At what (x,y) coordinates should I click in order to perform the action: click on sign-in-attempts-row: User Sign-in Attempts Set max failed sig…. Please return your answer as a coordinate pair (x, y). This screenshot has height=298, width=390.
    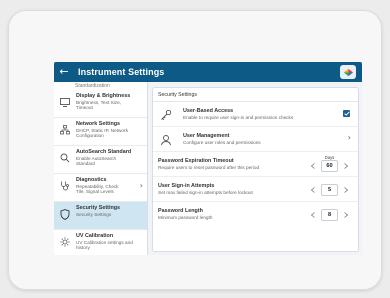
    Looking at the image, I should click on (255, 189).